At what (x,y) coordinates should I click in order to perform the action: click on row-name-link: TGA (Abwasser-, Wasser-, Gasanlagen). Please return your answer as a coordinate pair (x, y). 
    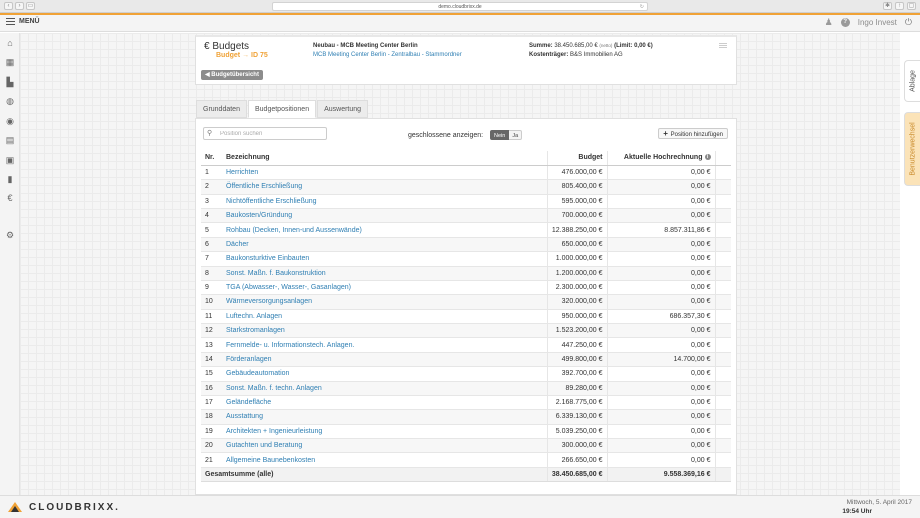
    Looking at the image, I should click on (288, 287).